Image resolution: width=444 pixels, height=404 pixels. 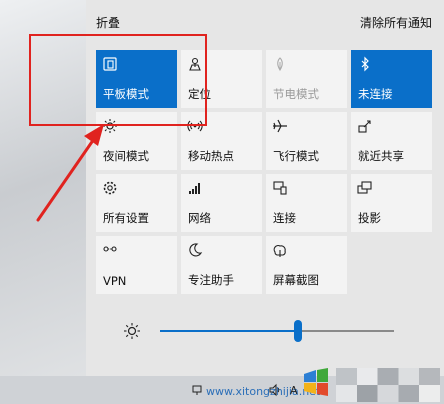 What do you see at coordinates (221, 265) in the screenshot?
I see `quick-action-focus-assist: 专注助手` at bounding box center [221, 265].